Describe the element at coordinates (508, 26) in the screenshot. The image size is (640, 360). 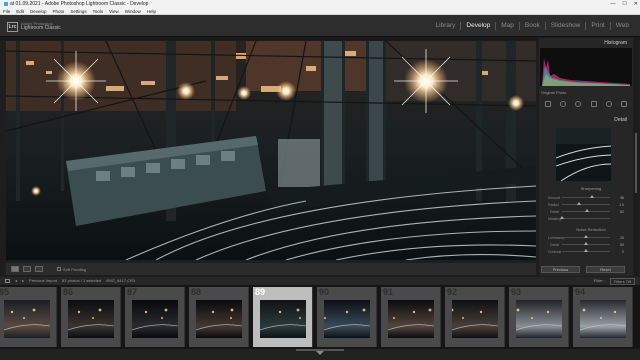
I see `module-map: Map` at that location.